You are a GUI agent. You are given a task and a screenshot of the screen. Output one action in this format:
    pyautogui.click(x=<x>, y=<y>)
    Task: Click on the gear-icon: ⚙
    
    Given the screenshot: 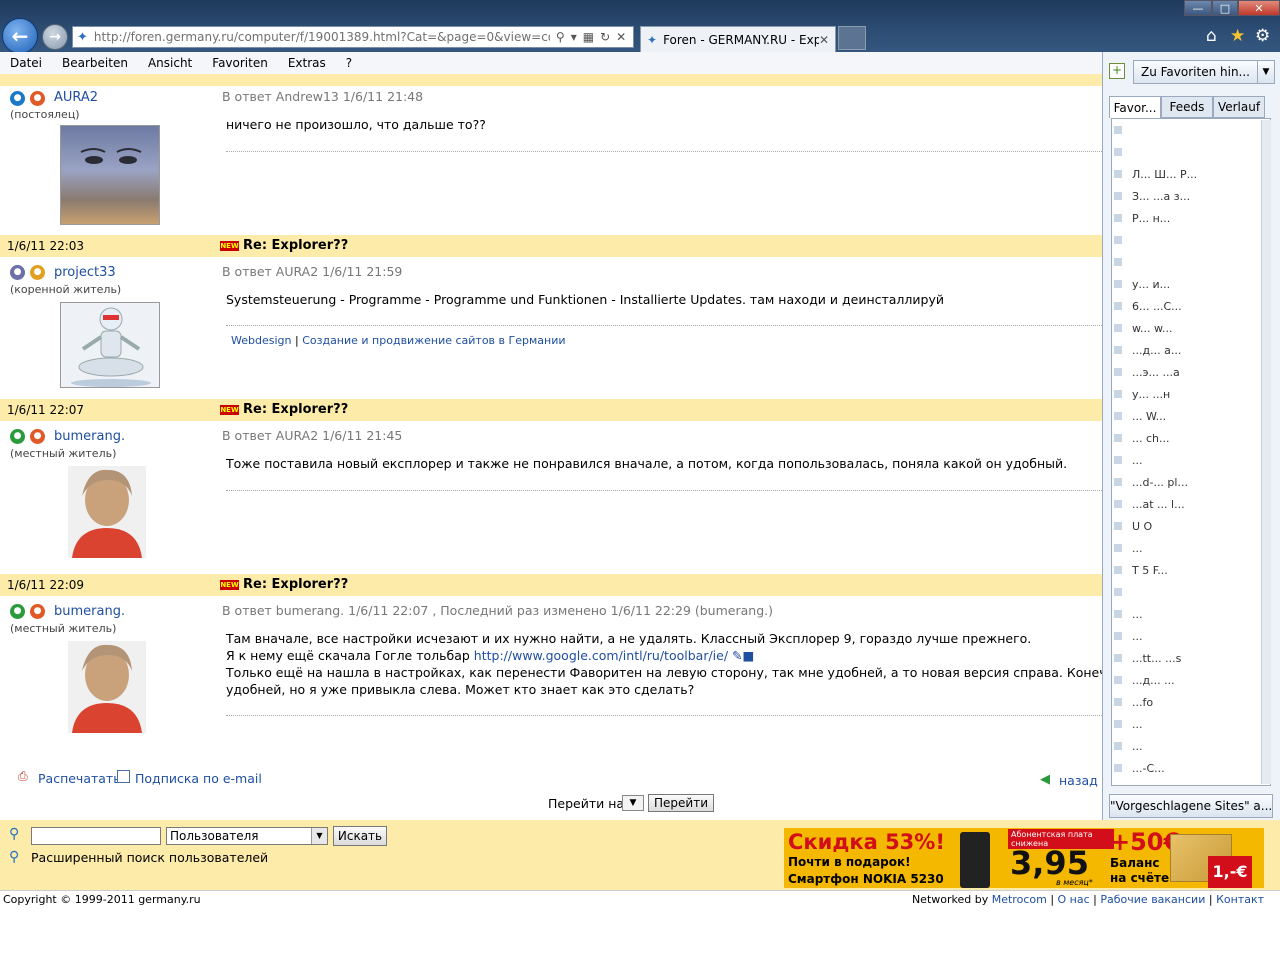 What is the action you would take?
    pyautogui.click(x=1262, y=36)
    